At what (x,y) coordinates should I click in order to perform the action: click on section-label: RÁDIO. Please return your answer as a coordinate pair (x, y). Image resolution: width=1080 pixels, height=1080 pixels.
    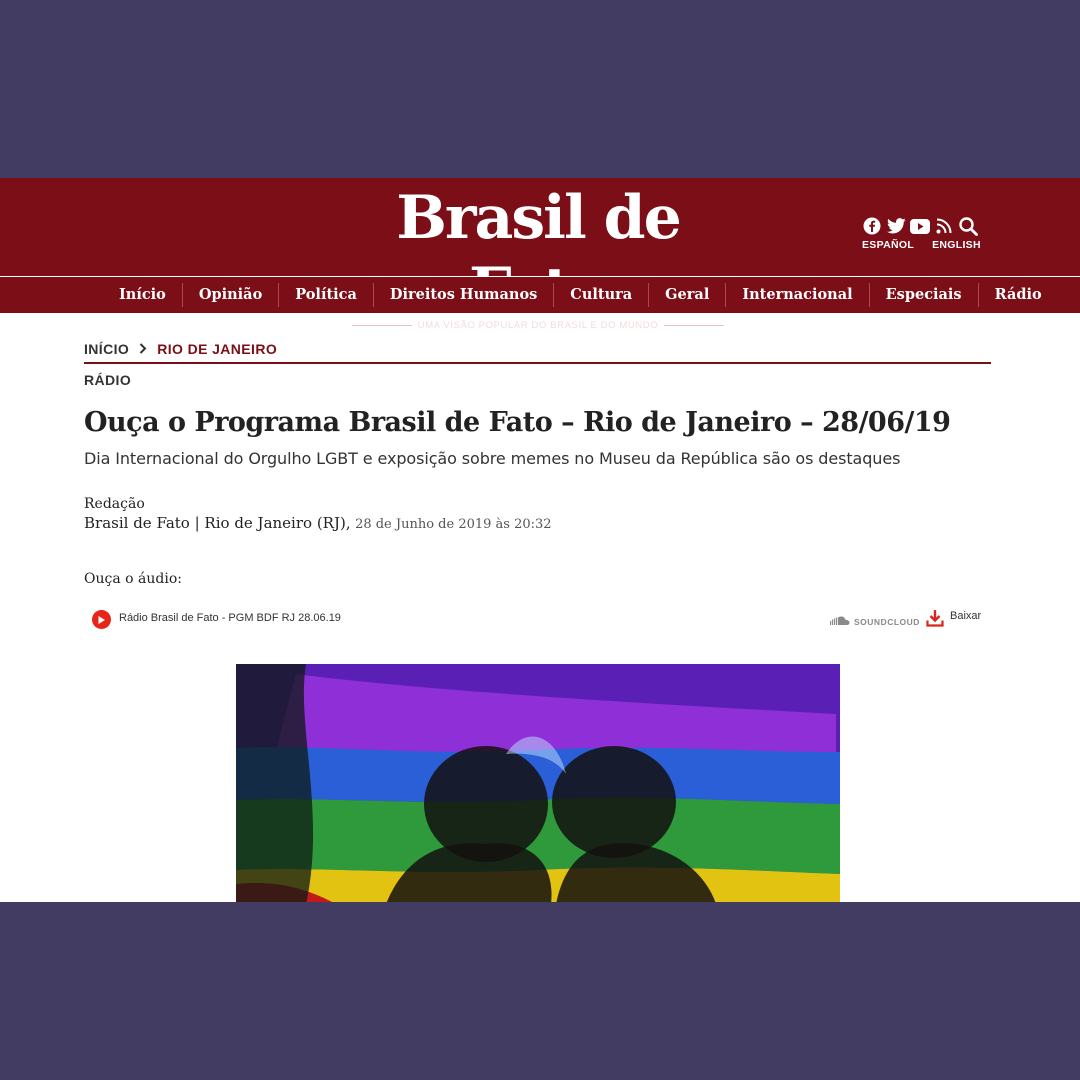
    Looking at the image, I should click on (538, 381).